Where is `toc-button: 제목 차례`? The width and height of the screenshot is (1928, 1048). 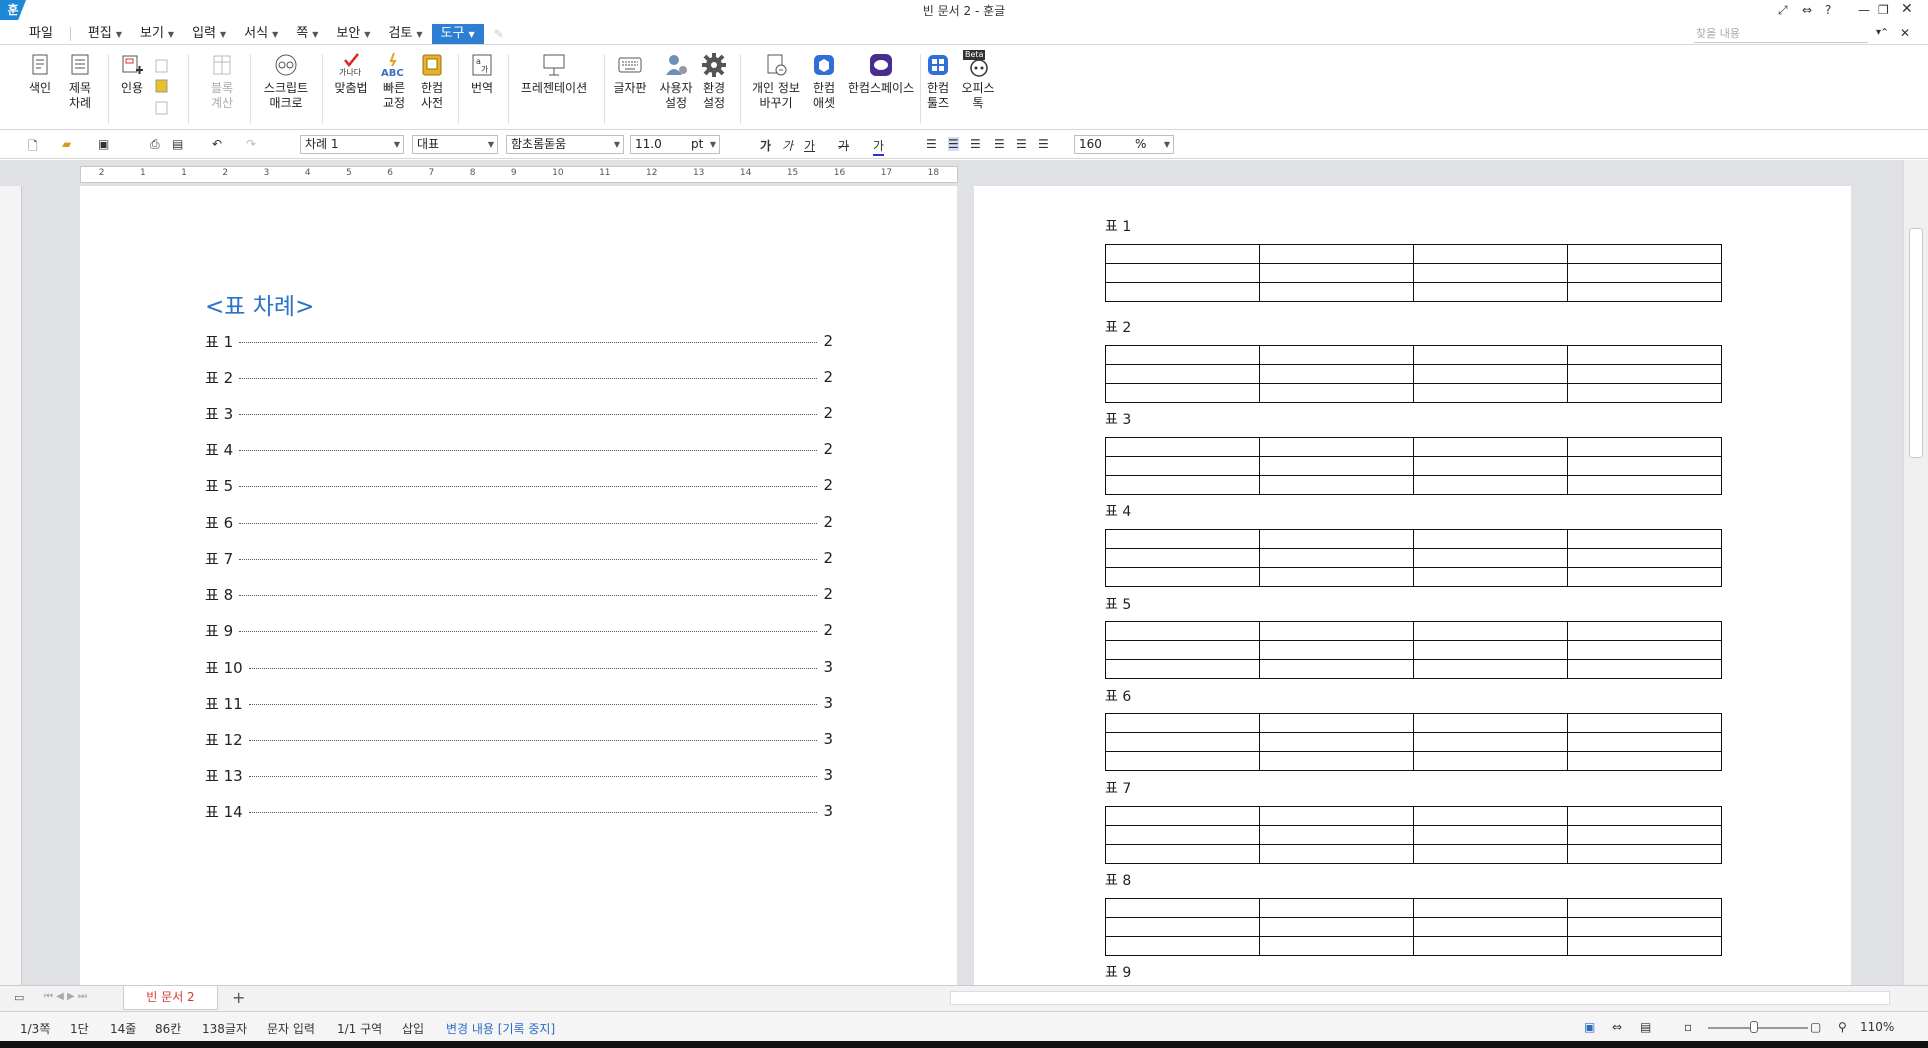
toc-button: 제목 차례 is located at coordinates (80, 81).